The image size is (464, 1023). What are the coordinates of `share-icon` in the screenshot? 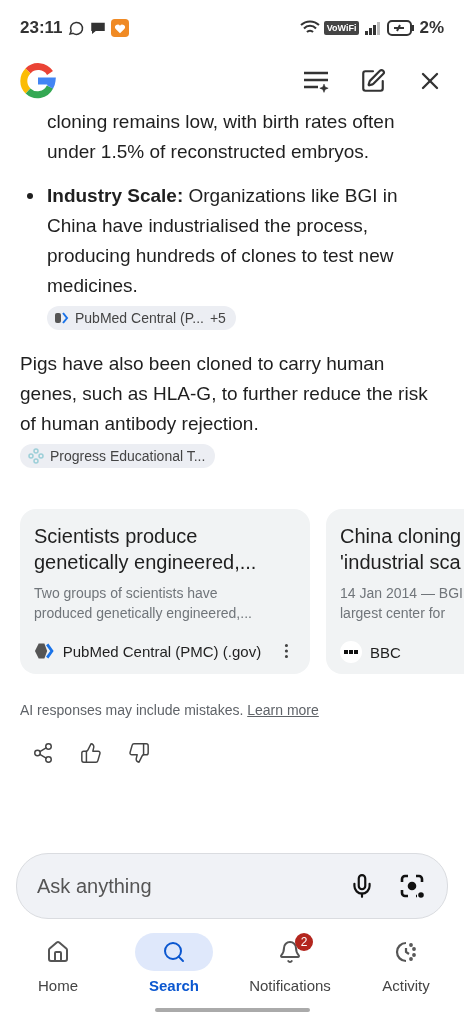 It's located at (43, 753).